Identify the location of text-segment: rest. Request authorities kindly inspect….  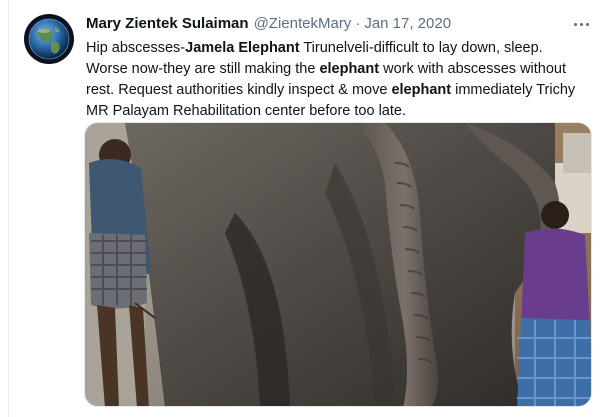
(239, 90).